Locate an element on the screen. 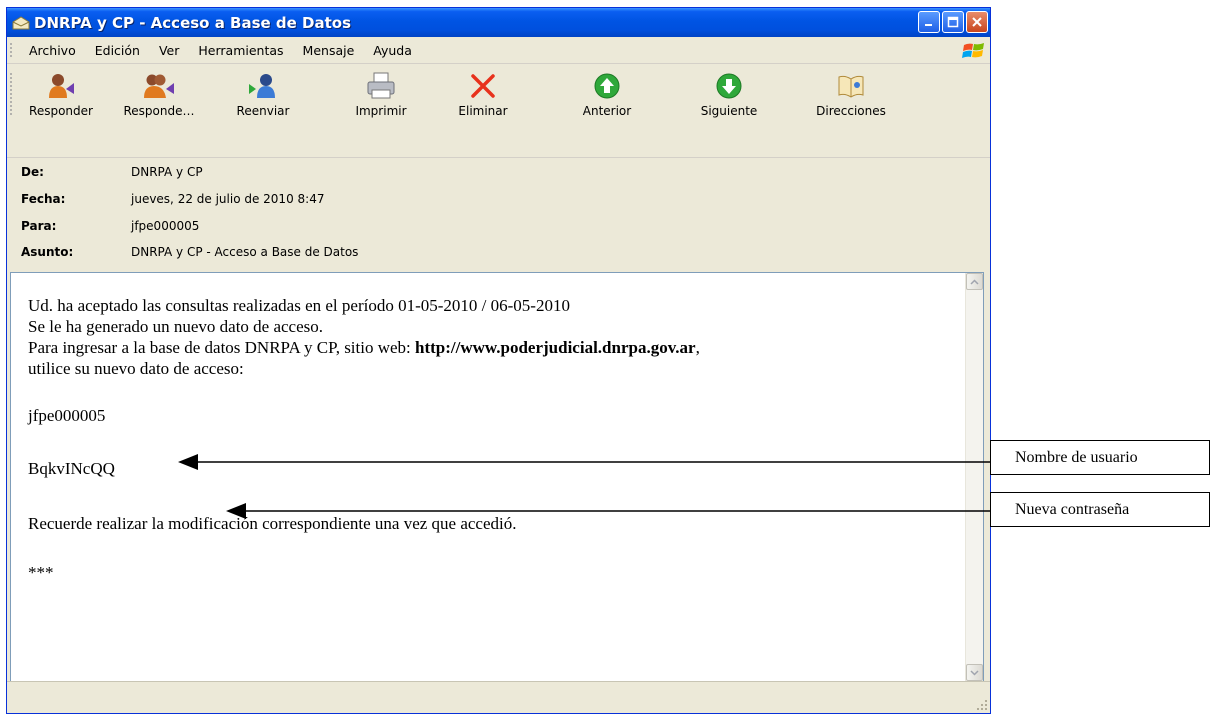 The width and height of the screenshot is (1218, 714). scroll-down-button is located at coordinates (974, 672).